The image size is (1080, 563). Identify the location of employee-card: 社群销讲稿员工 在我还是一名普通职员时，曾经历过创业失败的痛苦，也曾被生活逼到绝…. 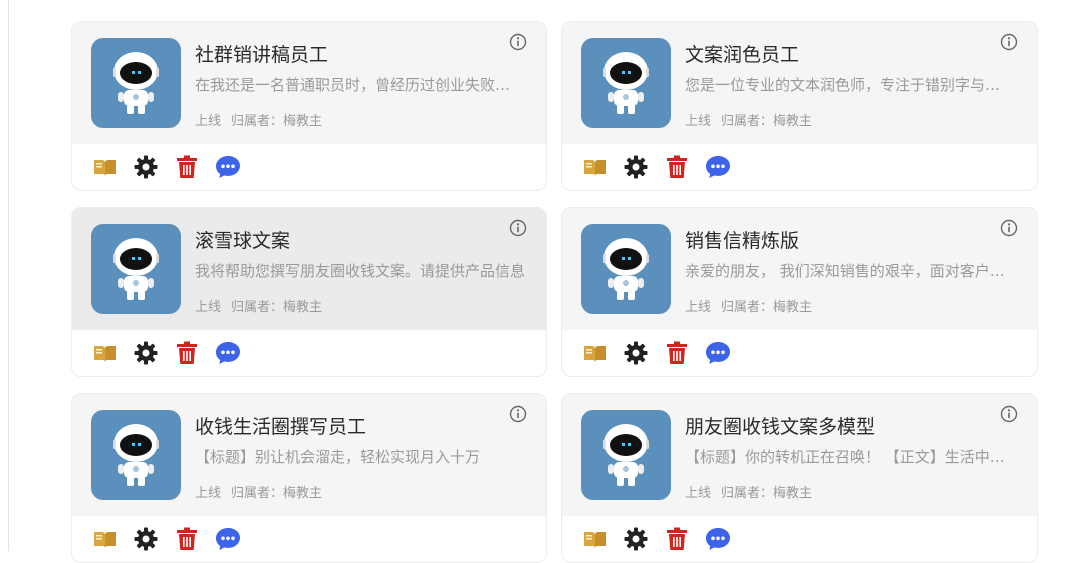
(309, 106).